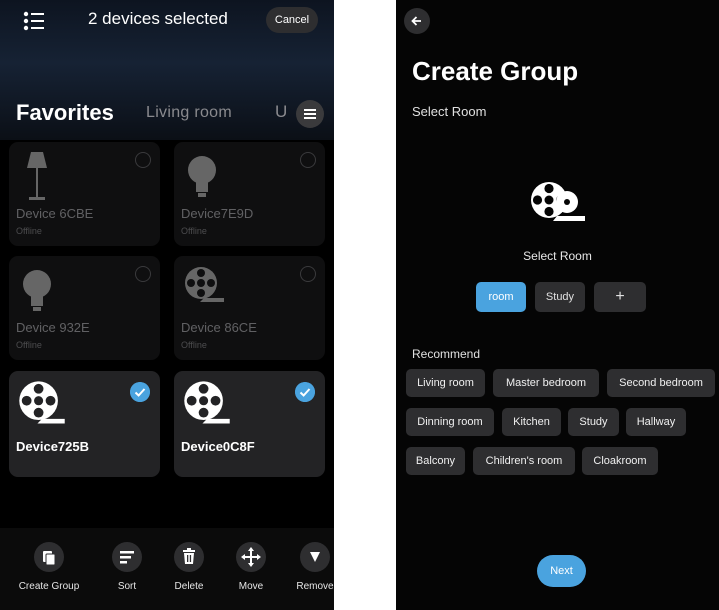  I want to click on sort-button: Sort, so click(127, 567).